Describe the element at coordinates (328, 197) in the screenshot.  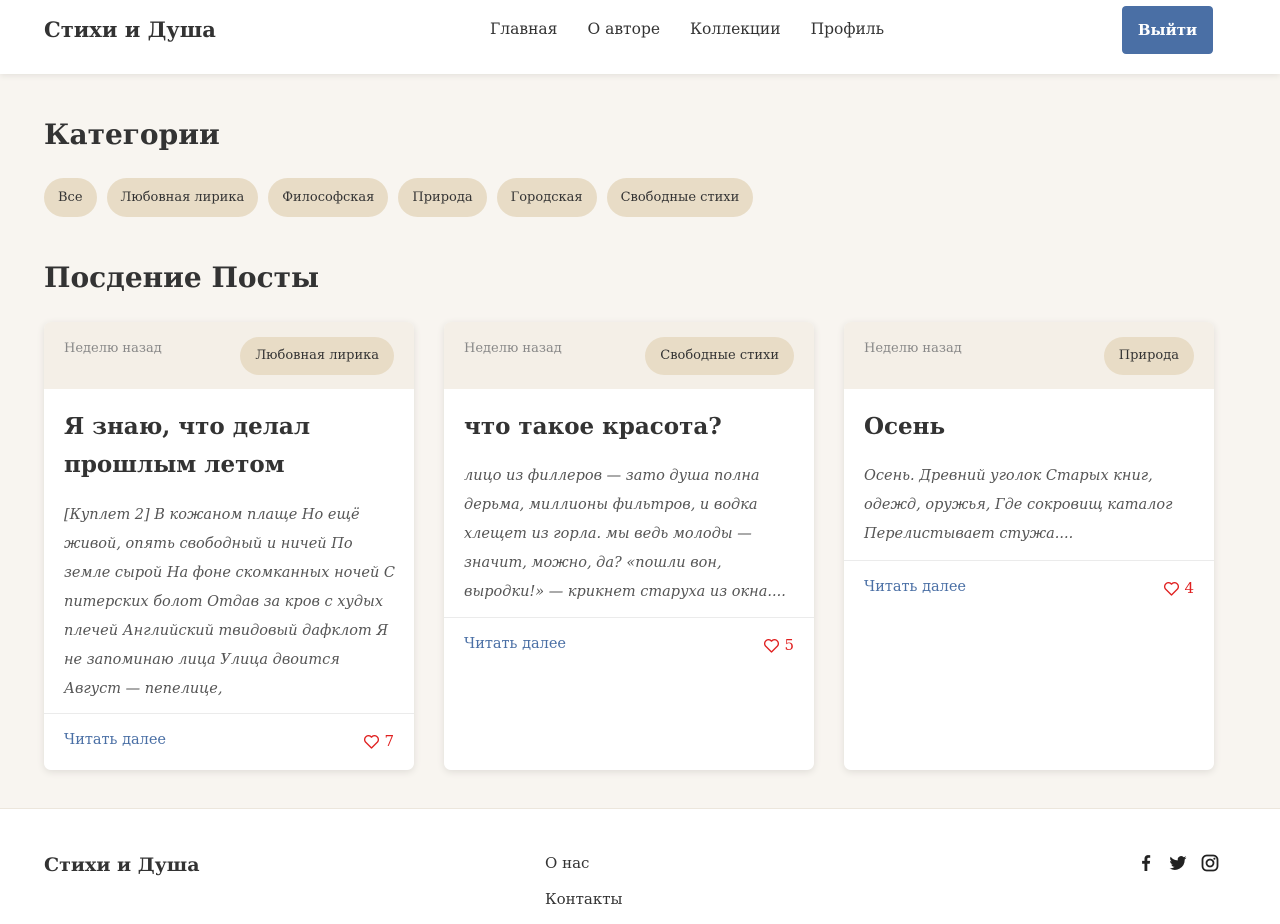
I see `category-philosophical: Философская` at that location.